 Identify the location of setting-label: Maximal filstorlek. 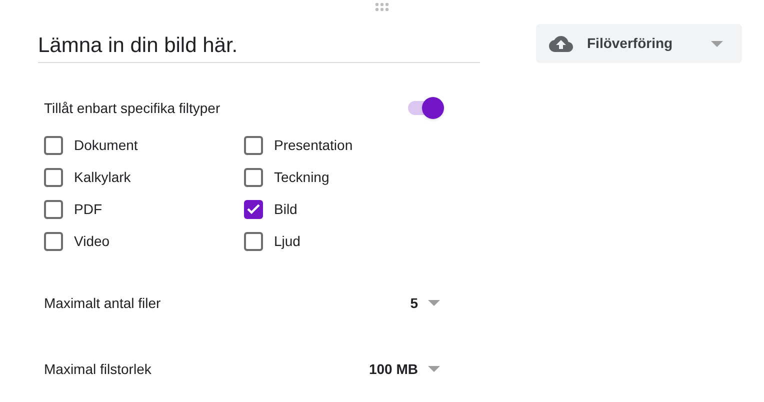
(98, 369).